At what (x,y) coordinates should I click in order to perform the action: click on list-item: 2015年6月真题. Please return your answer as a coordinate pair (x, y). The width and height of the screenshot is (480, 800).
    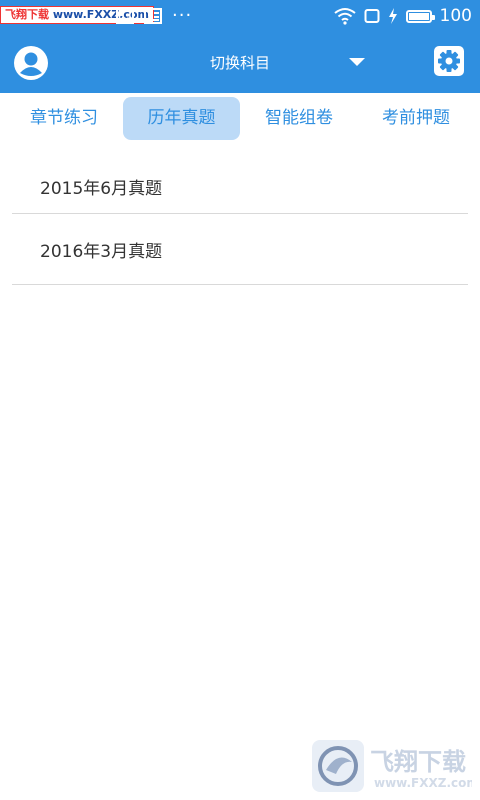
    Looking at the image, I should click on (240, 179).